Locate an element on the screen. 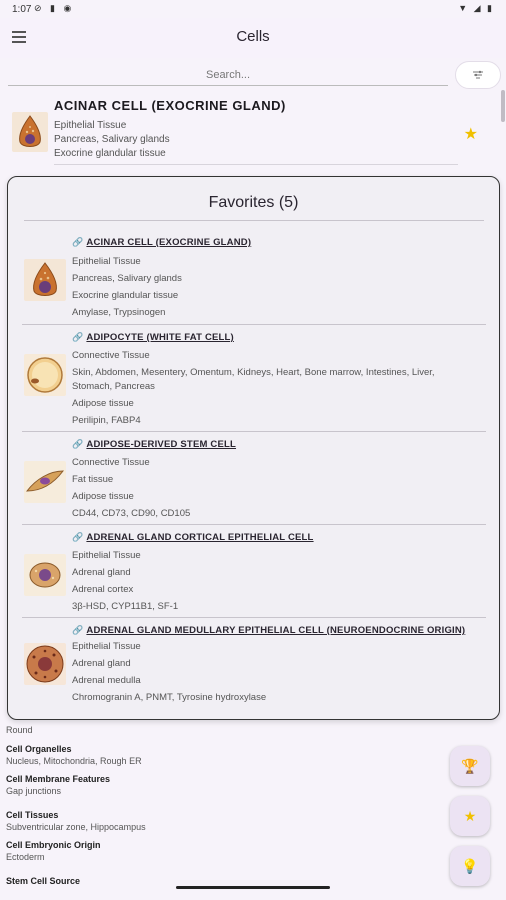  organelles-value: Nucleus, Mitochondria, Rough ER is located at coordinates (74, 761).